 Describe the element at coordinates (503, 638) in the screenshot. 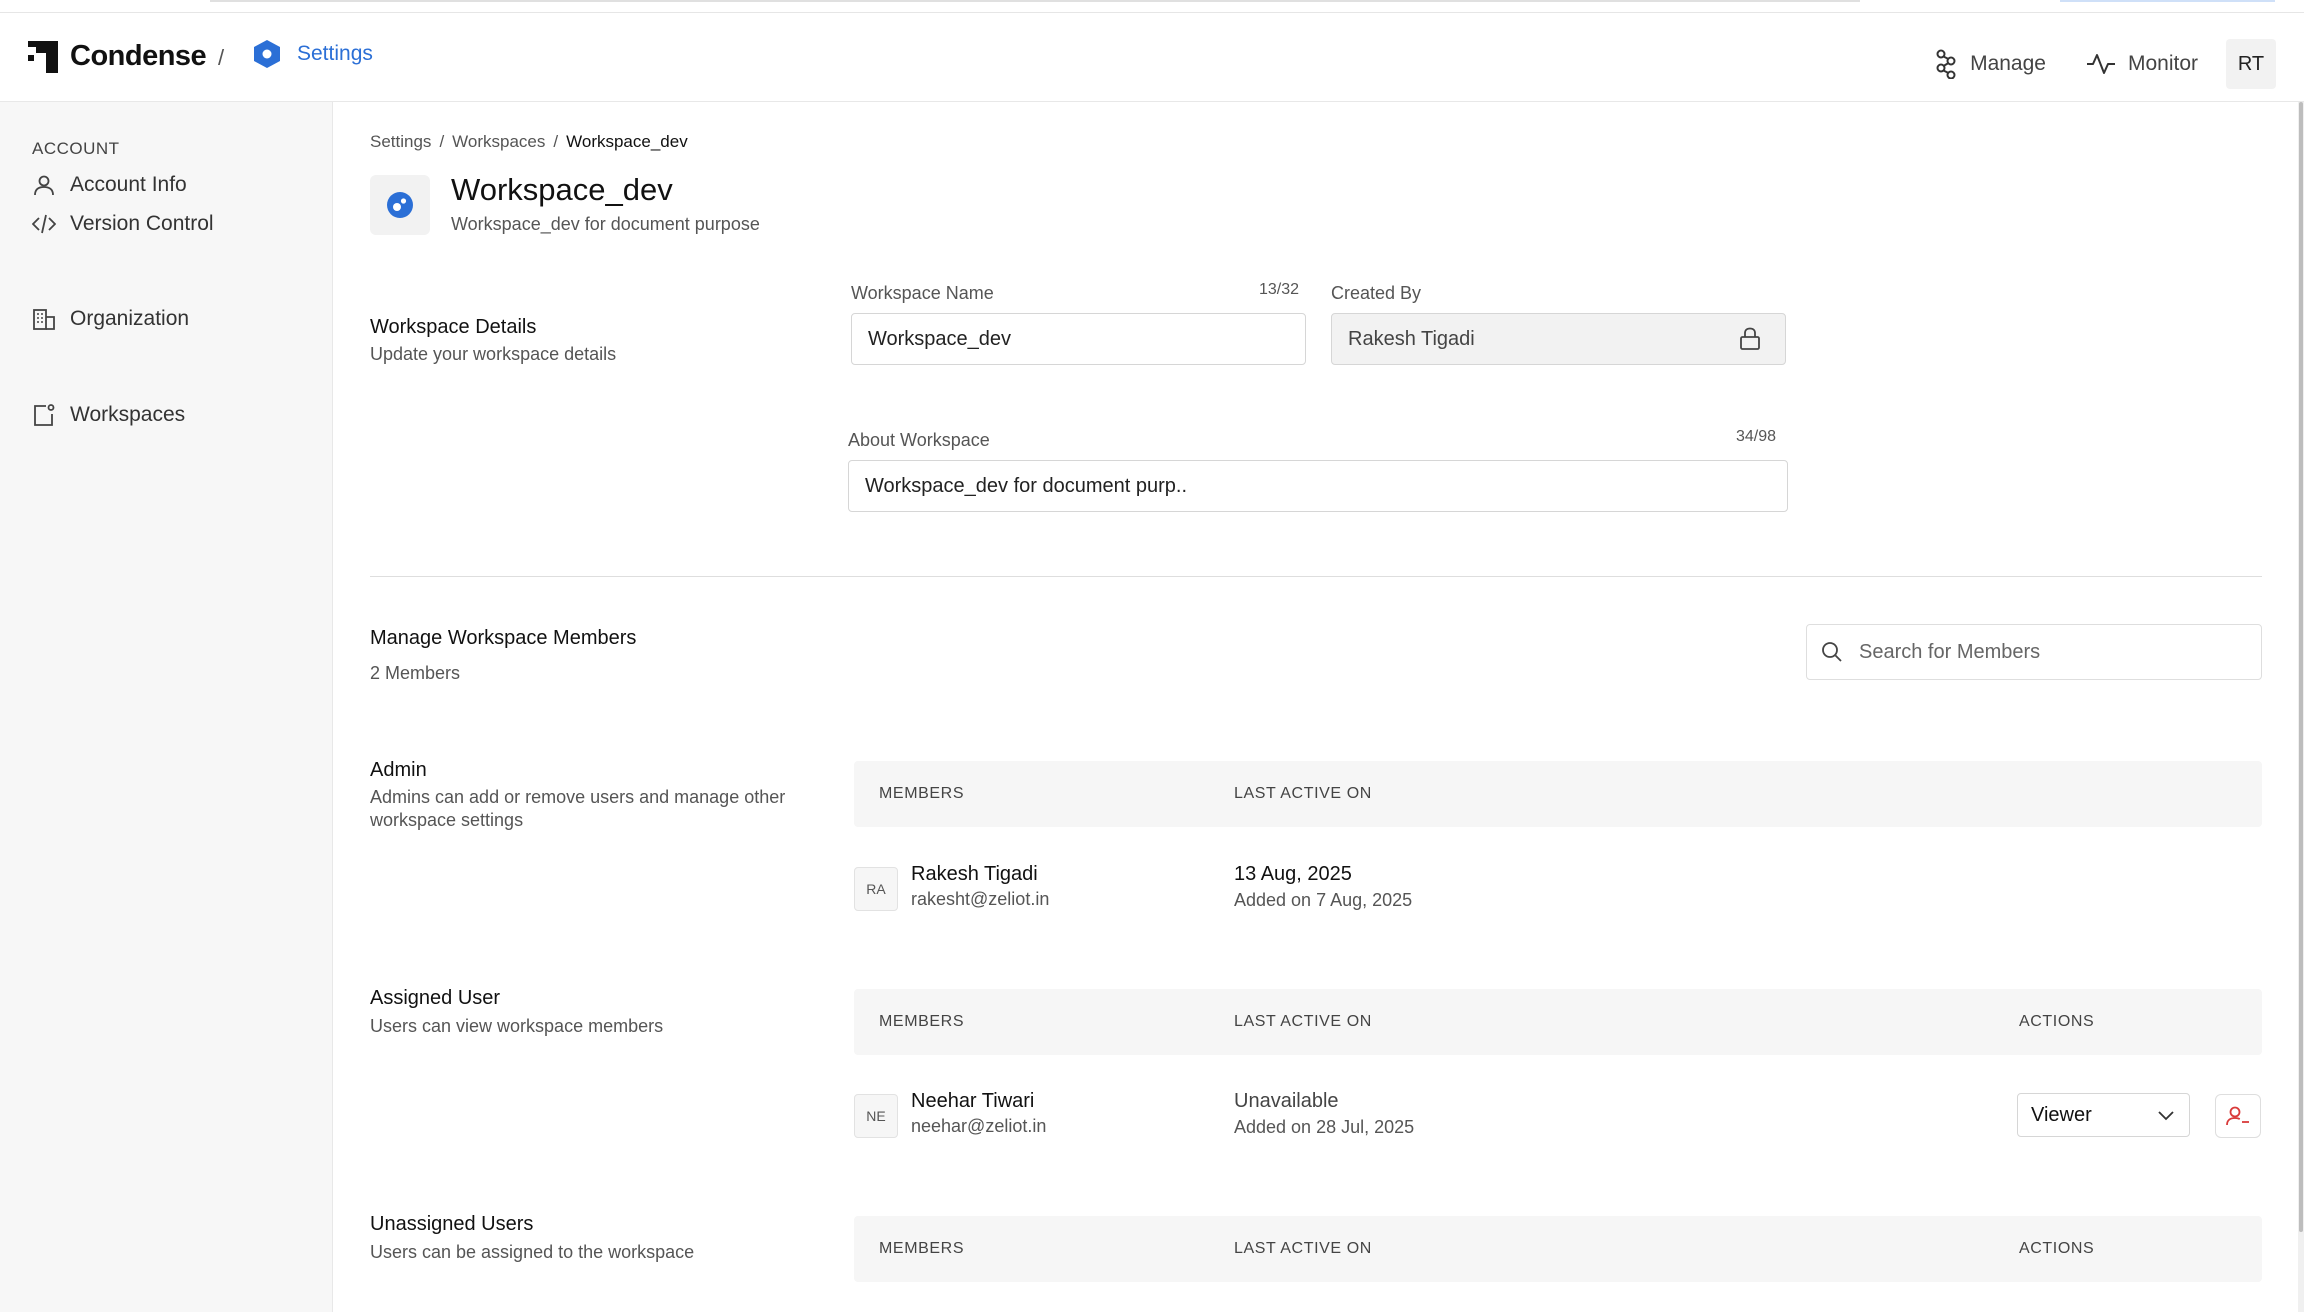

I see `members-title: Manage Workspace Members` at that location.